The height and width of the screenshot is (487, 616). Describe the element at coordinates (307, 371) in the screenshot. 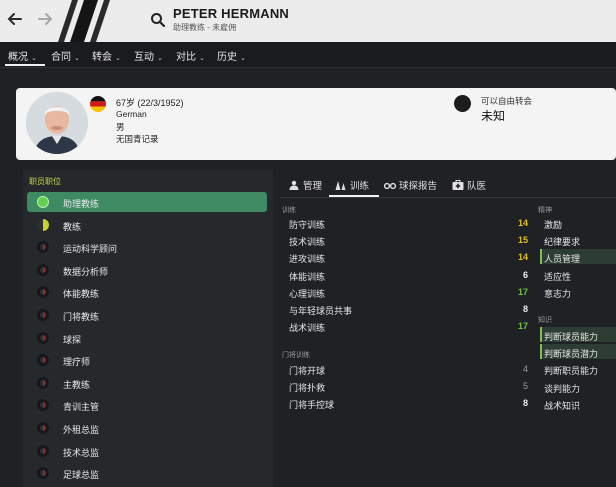

I see `attribute-name: 门将开球` at that location.